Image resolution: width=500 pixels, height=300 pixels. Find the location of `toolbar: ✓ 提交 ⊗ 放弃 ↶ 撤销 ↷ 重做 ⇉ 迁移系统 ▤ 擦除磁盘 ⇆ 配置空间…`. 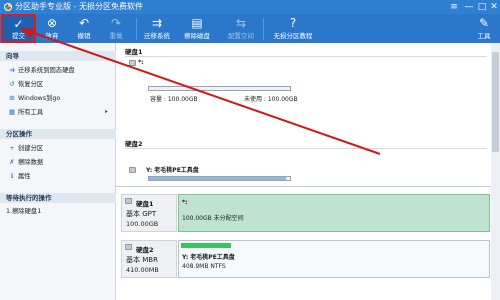

toolbar: ✓ 提交 ⊗ 放弃 ↶ 撤销 ↷ 重做 ⇉ 迁移系统 ▤ 擦除磁盘 ⇆ 配置空间… is located at coordinates (250, 28).